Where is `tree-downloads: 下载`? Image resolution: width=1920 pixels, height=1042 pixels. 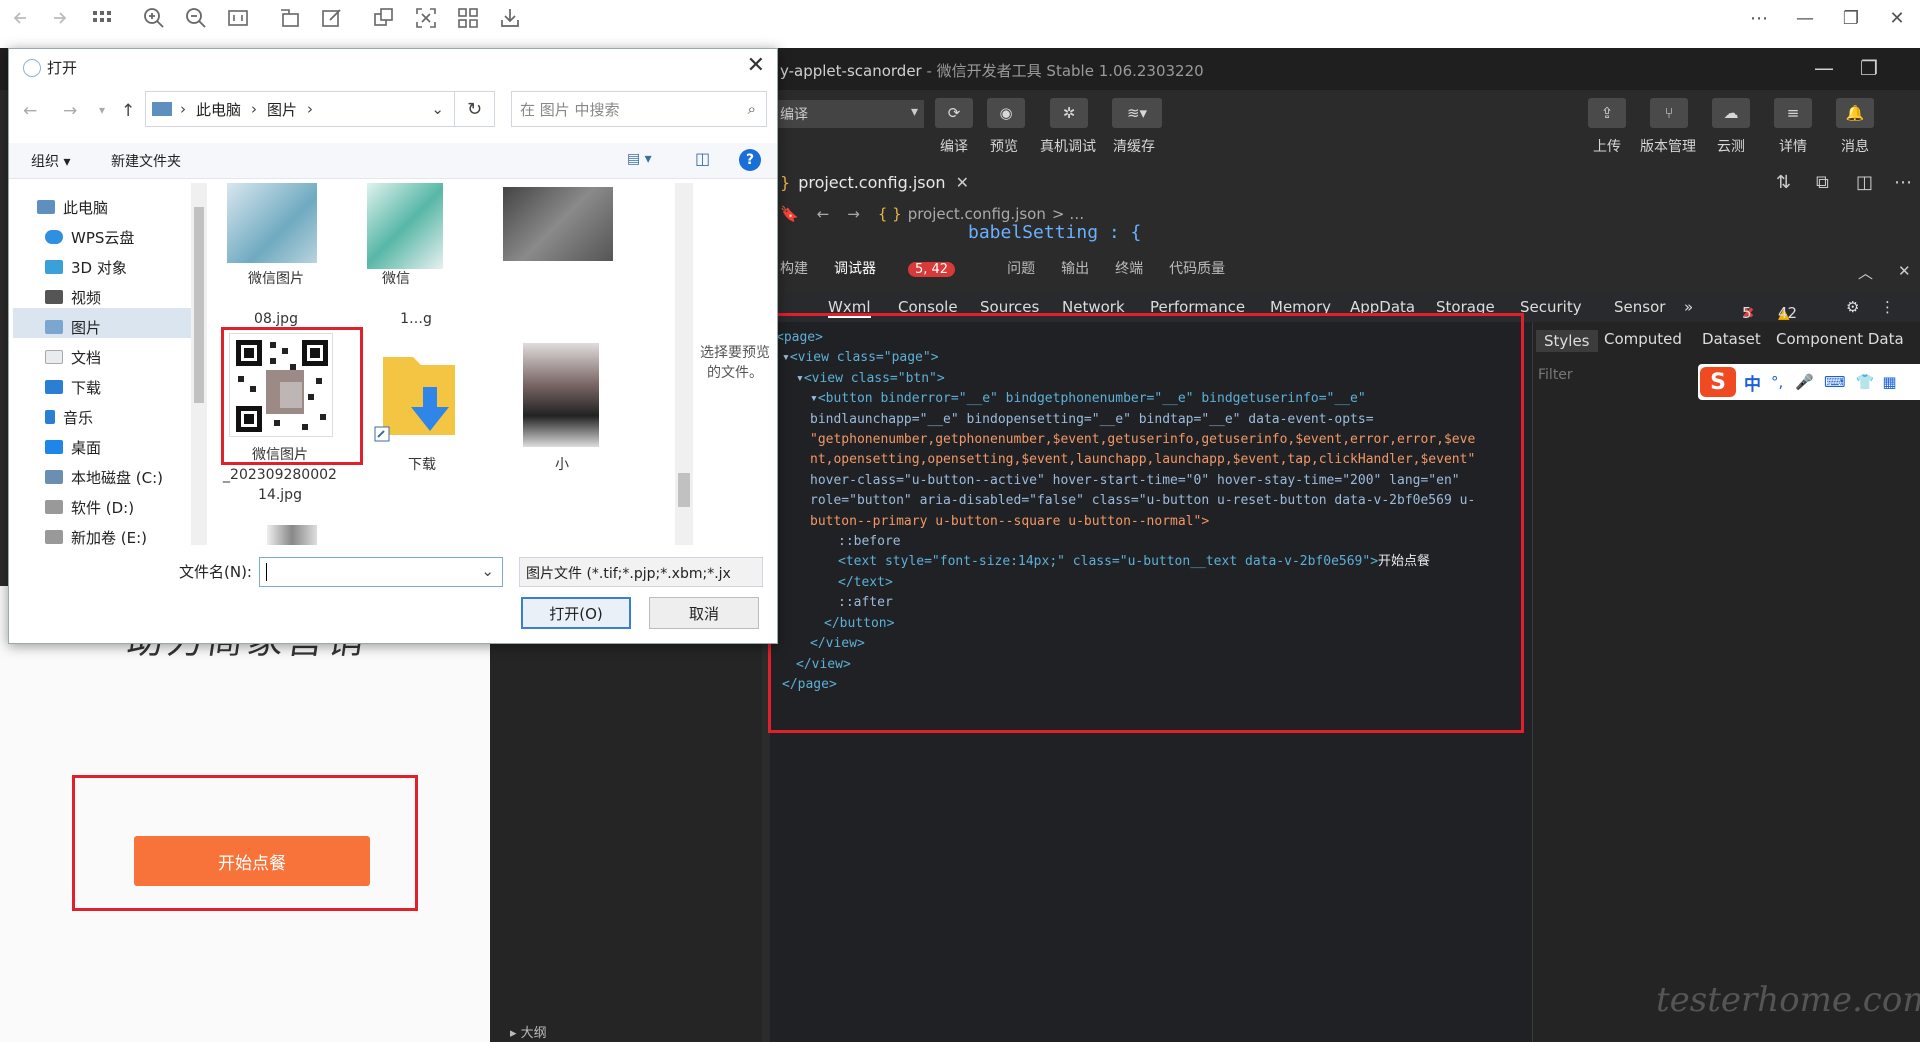 tree-downloads: 下载 is located at coordinates (73, 387).